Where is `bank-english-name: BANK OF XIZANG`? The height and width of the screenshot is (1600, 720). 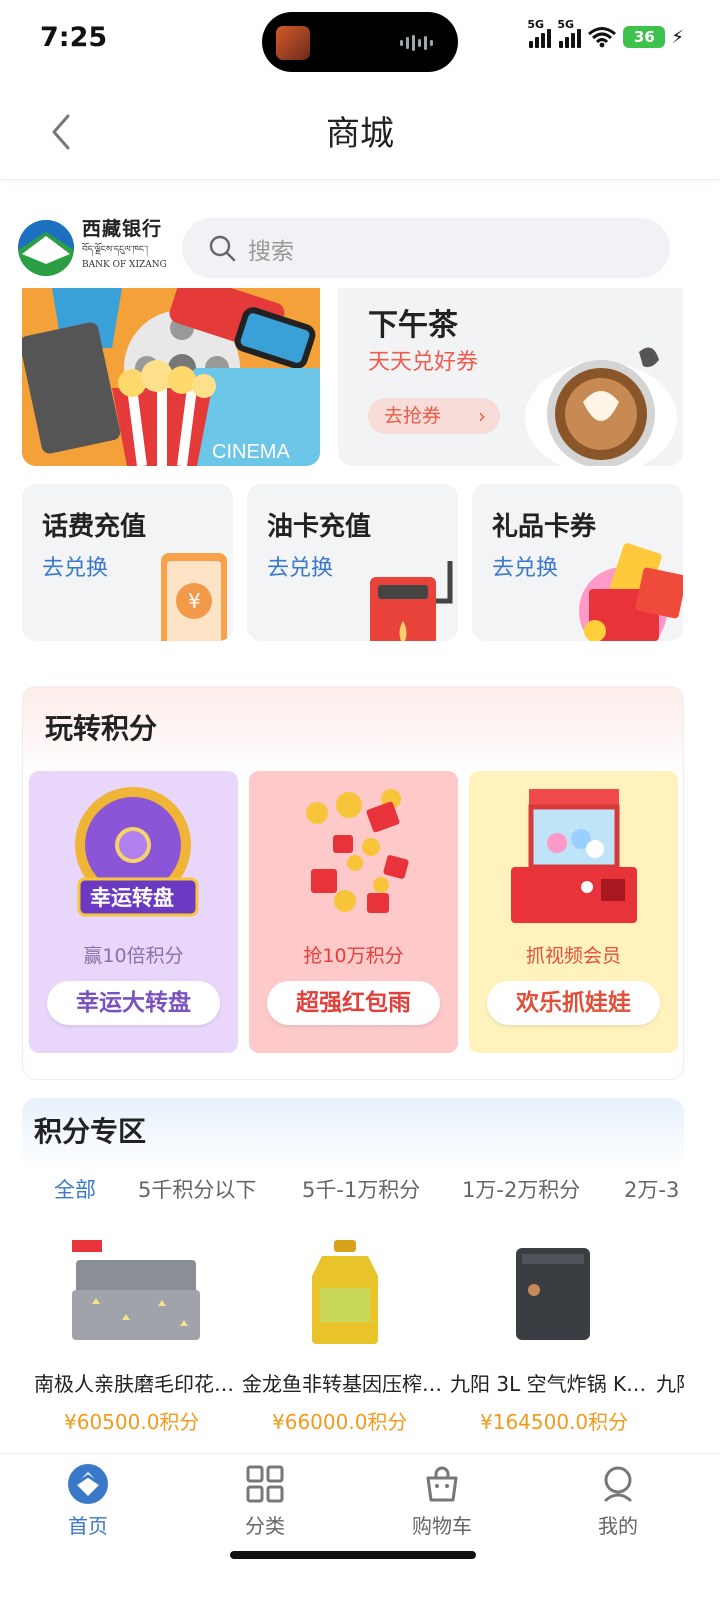
bank-english-name: BANK OF XIZANG is located at coordinates (124, 265).